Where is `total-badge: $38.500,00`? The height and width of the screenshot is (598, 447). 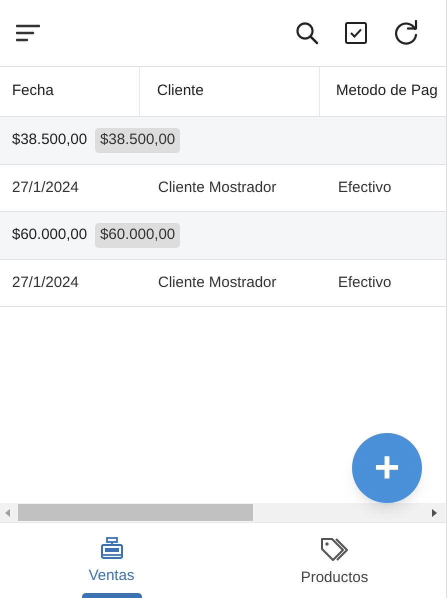 total-badge: $38.500,00 is located at coordinates (137, 140).